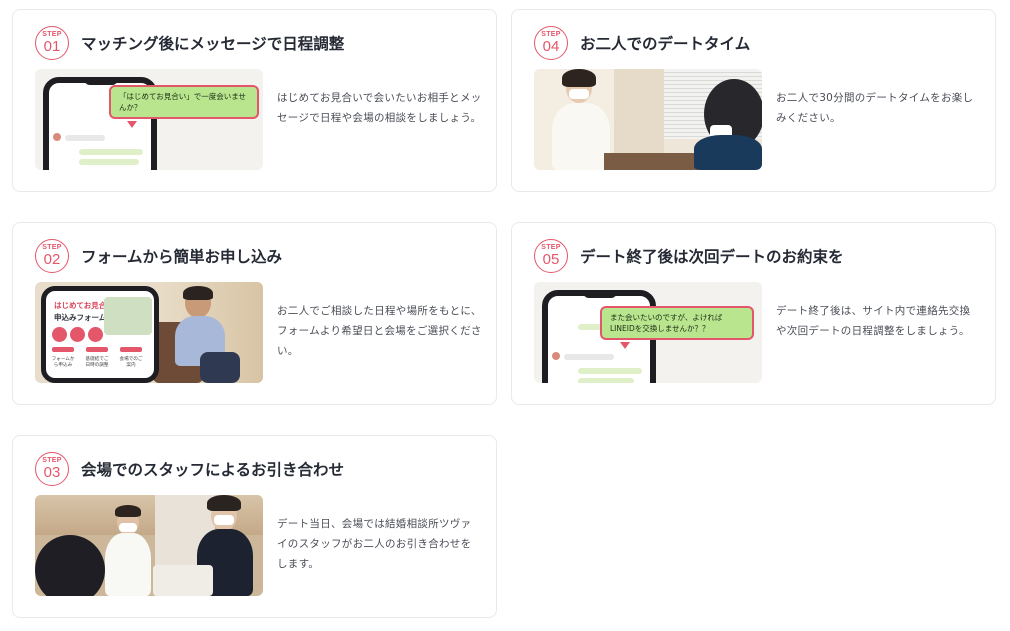 The height and width of the screenshot is (631, 1010). What do you see at coordinates (184, 102) in the screenshot?
I see `chat-bubble: 「はじめてお見合い」で一度会いませんか？` at bounding box center [184, 102].